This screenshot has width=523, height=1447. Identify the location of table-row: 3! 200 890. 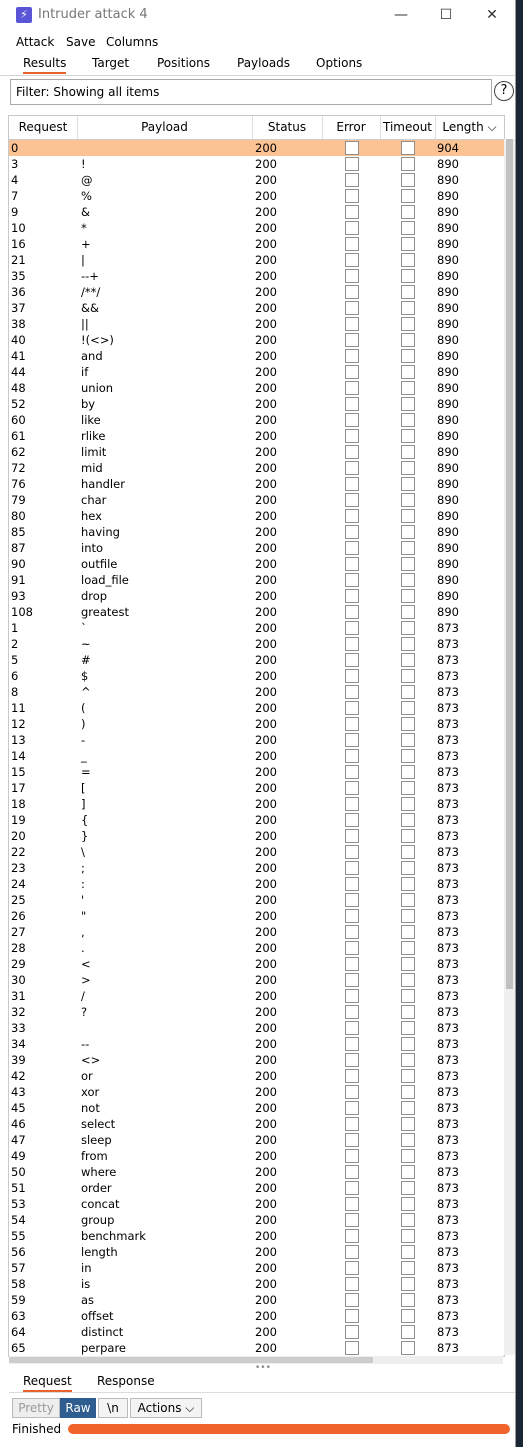
(256, 164).